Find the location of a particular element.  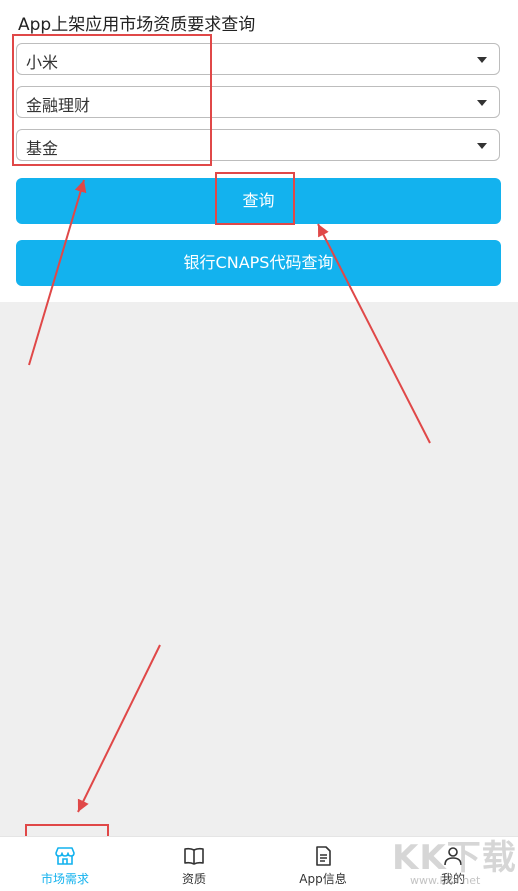

tab-label: 资质 is located at coordinates (193, 879).